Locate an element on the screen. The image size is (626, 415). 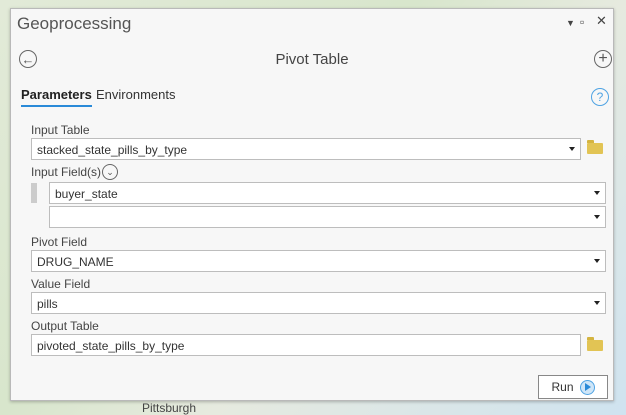
tab-parameters: Parameters is located at coordinates (56, 97).